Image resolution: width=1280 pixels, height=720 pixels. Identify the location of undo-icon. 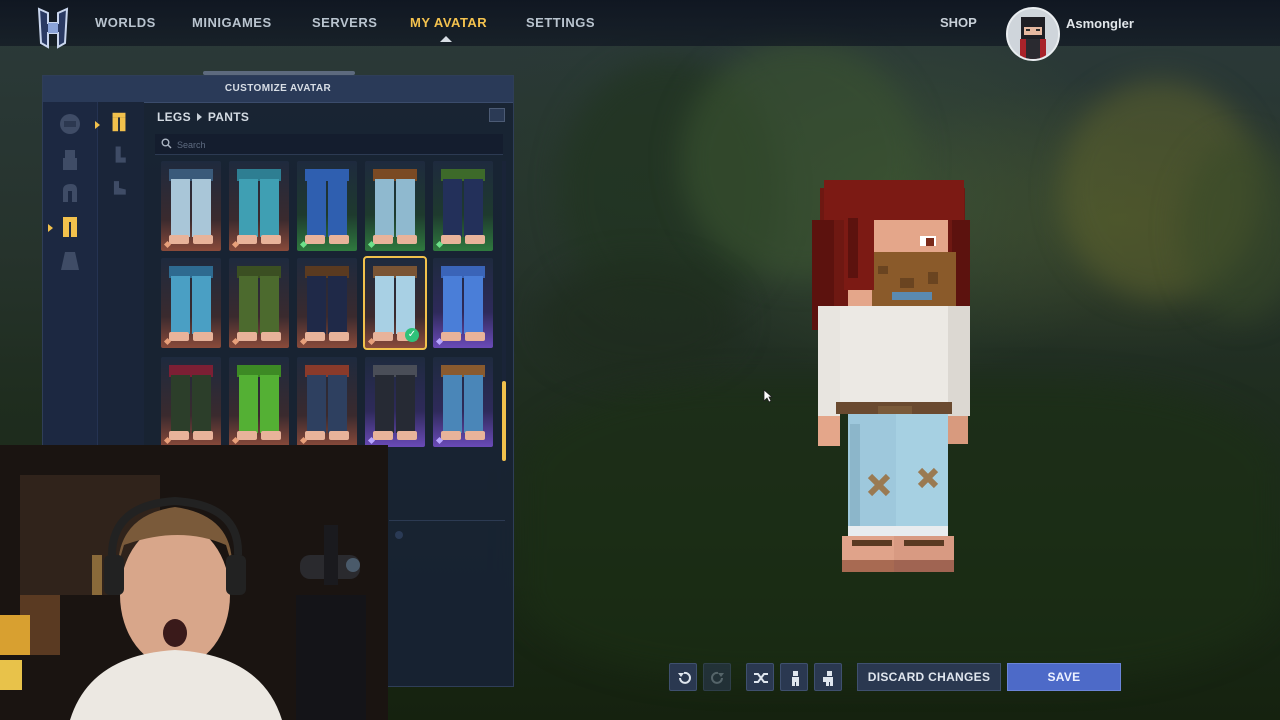
(684, 677).